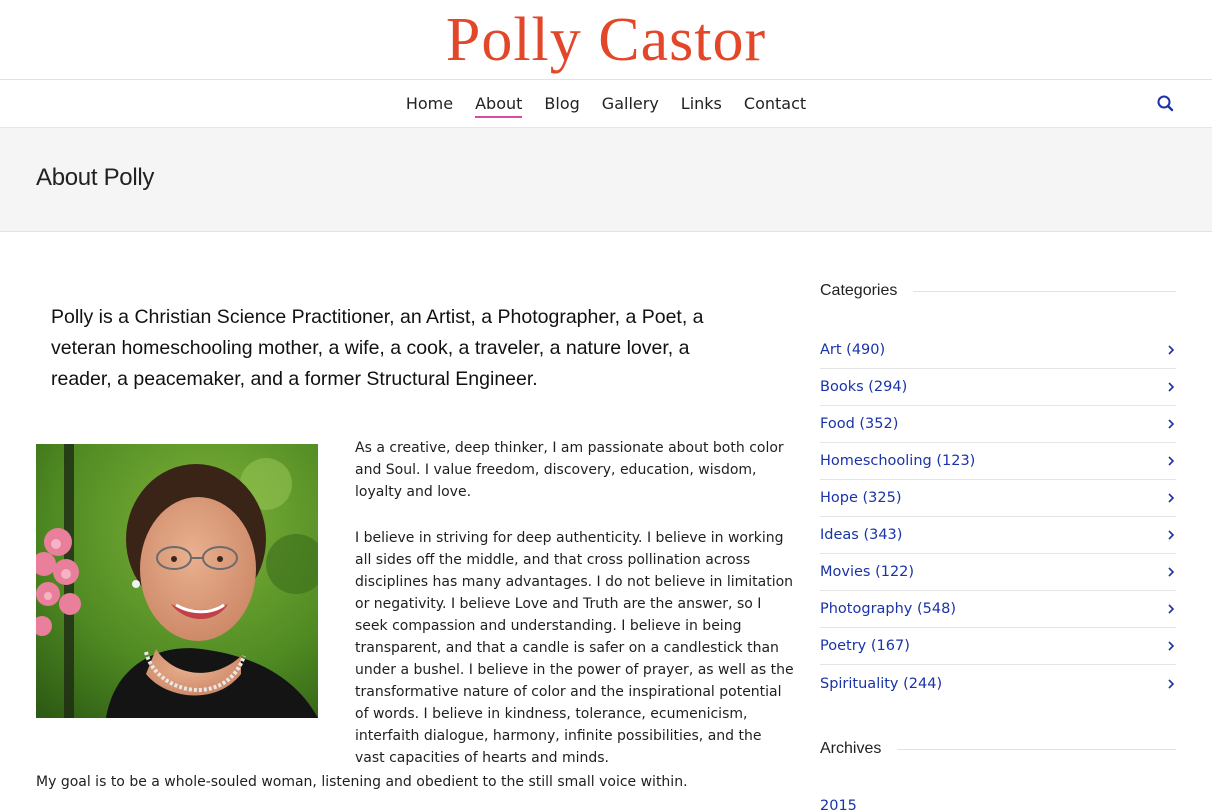  I want to click on categories-widget-title: Categories, so click(998, 291).